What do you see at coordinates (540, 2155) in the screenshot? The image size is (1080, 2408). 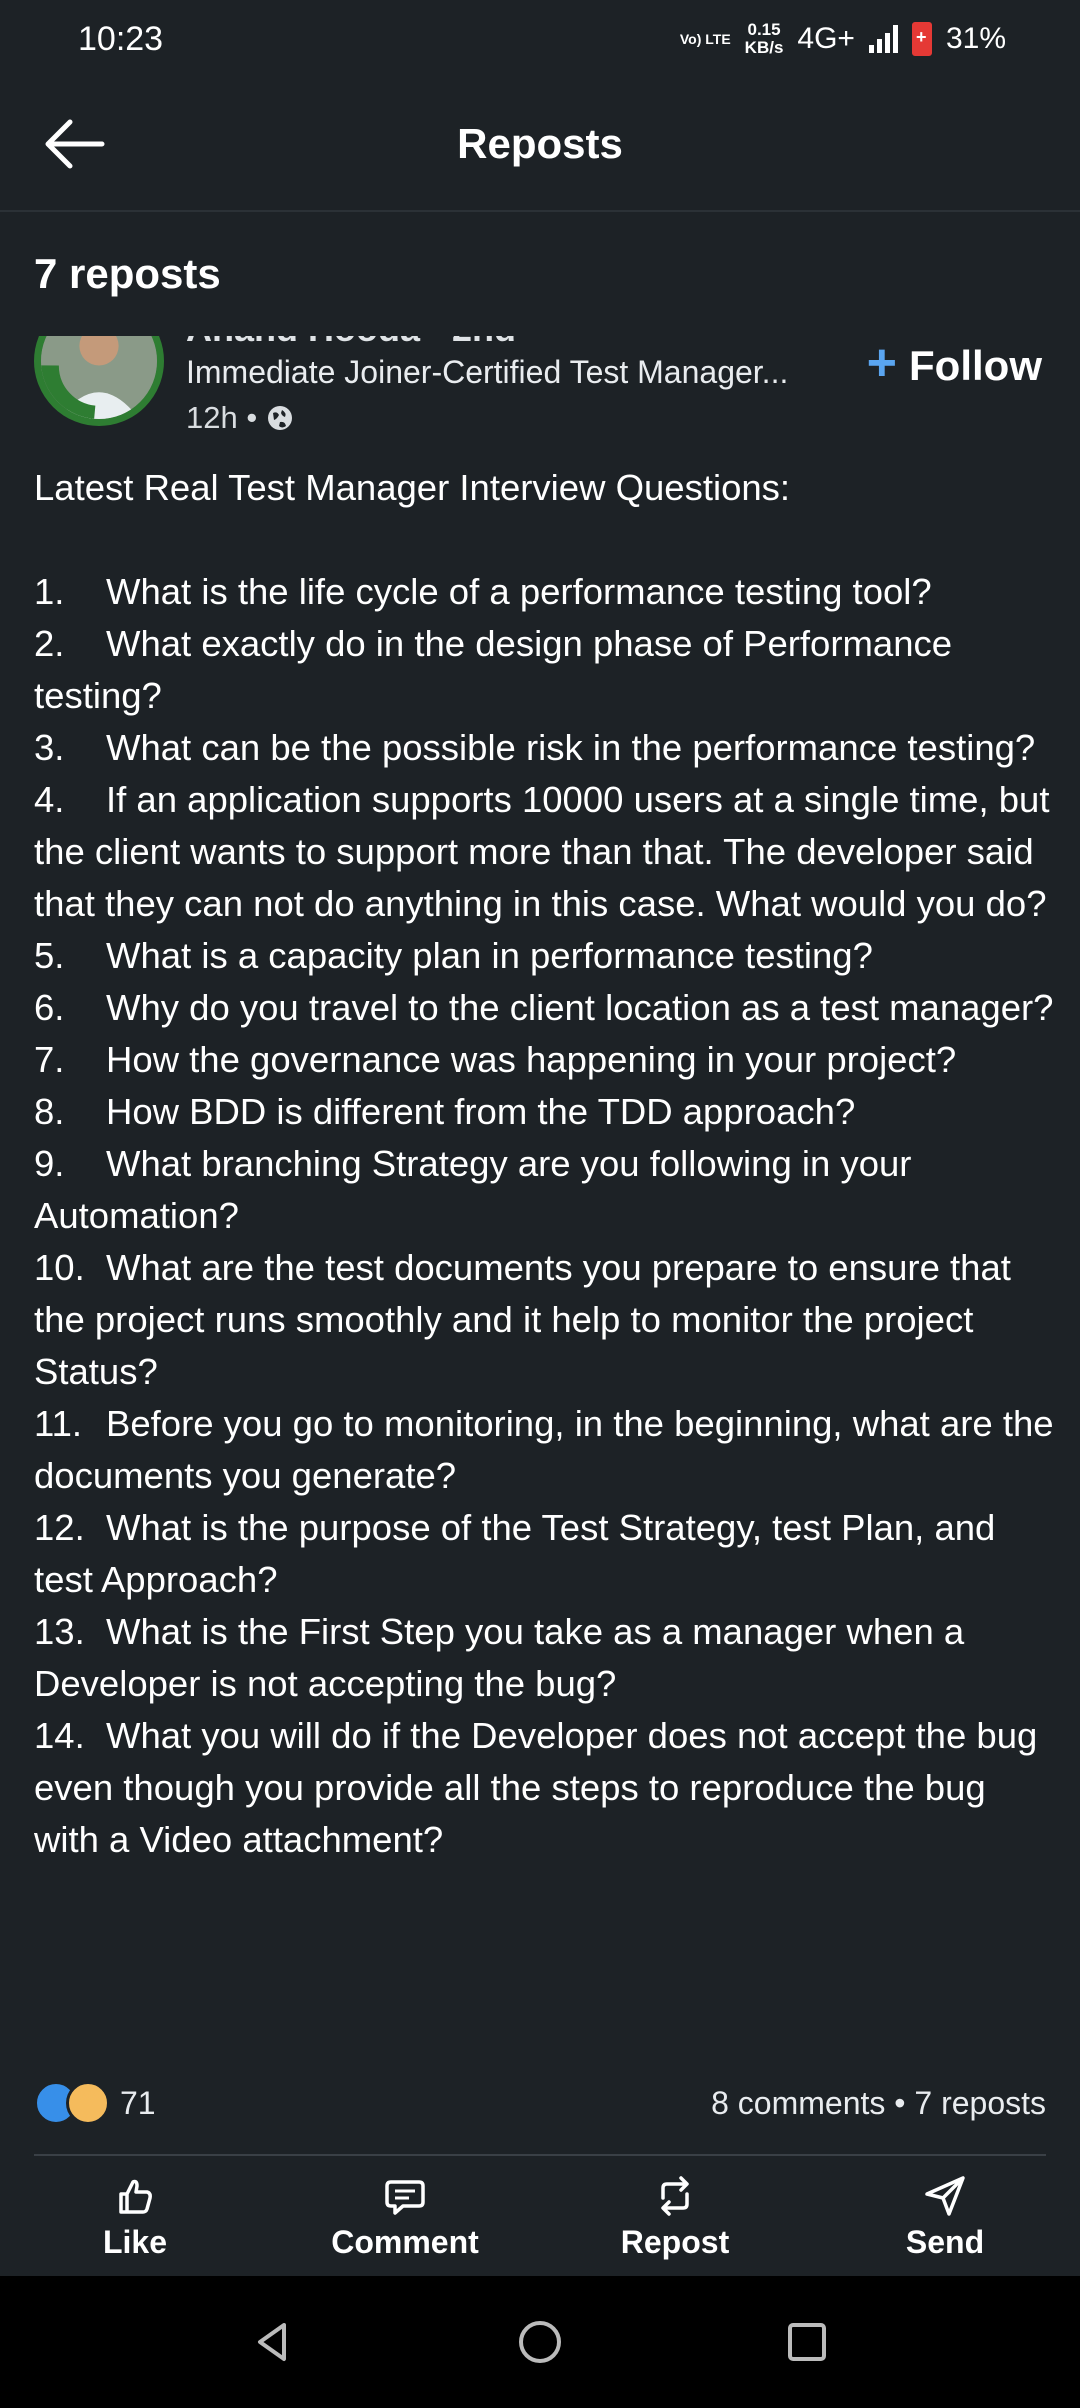 I see `actions-divider` at bounding box center [540, 2155].